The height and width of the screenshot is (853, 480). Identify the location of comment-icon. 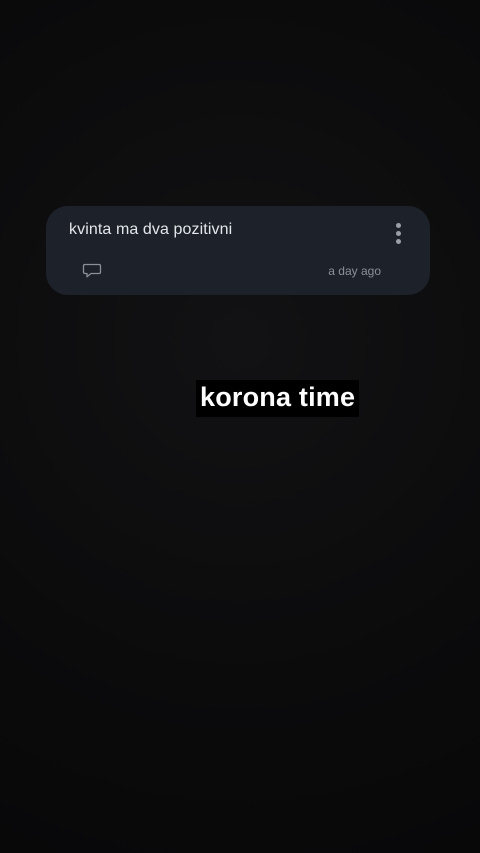
(92, 271).